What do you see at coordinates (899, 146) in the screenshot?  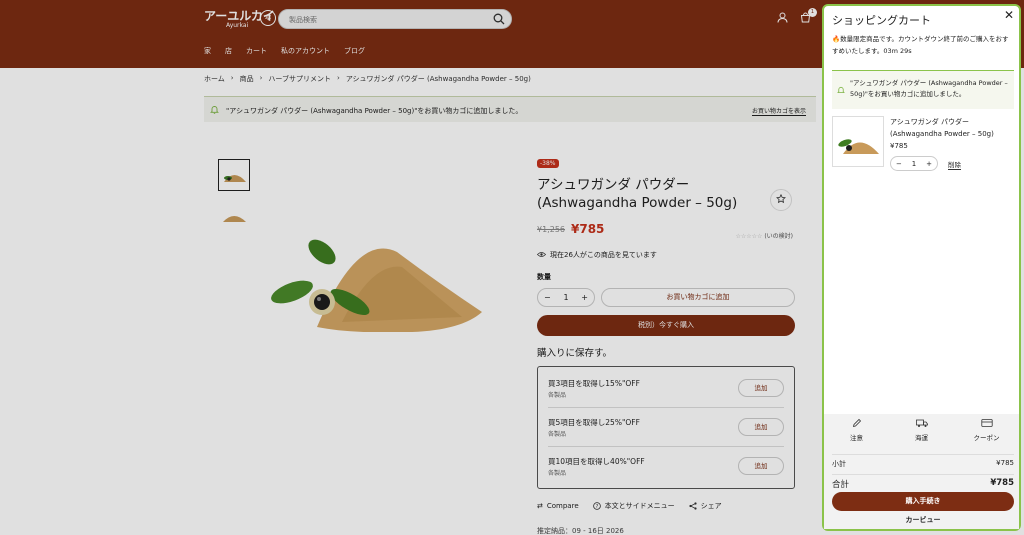 I see `cart-item-price: ¥785` at bounding box center [899, 146].